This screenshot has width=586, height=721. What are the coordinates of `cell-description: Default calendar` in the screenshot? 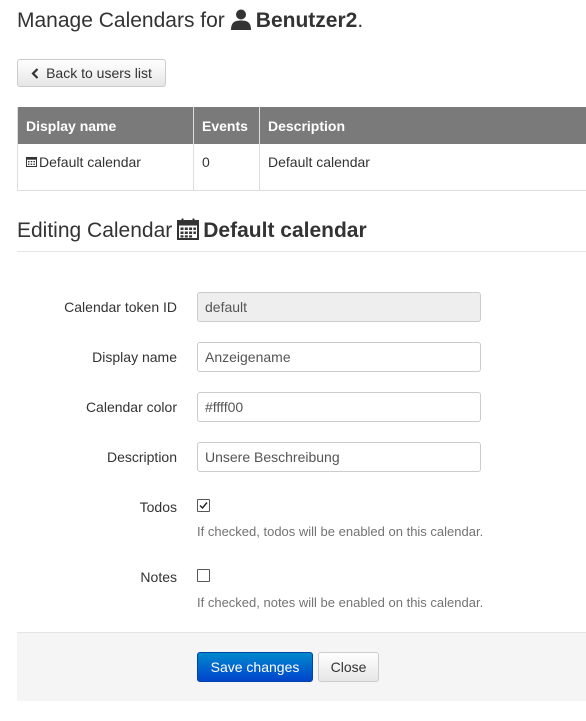 It's located at (422, 167).